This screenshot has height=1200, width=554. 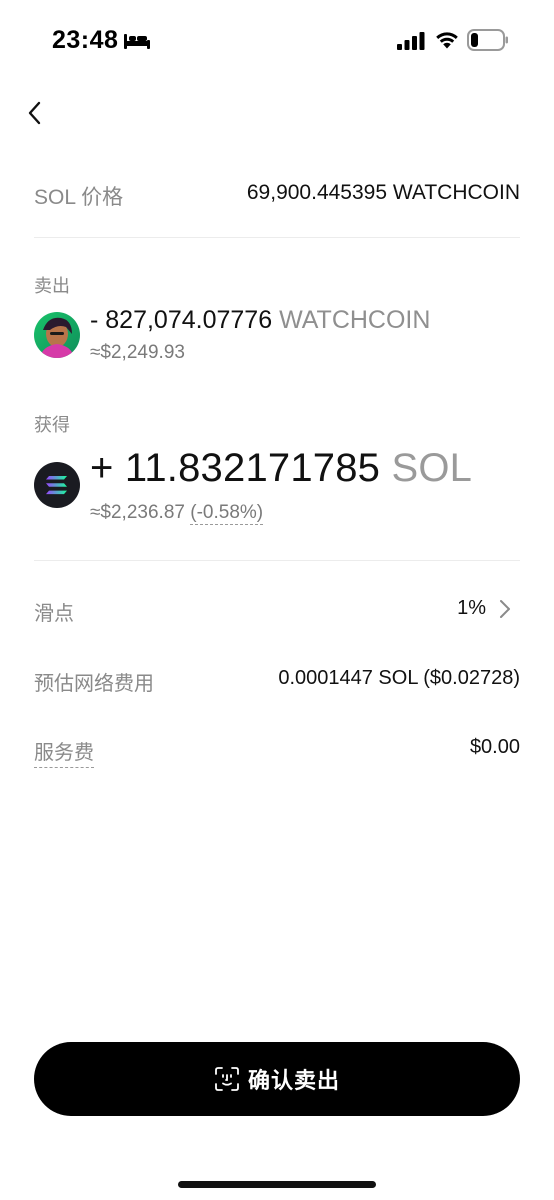 What do you see at coordinates (235, 468) in the screenshot?
I see `receive-amount: + 11.832171785` at bounding box center [235, 468].